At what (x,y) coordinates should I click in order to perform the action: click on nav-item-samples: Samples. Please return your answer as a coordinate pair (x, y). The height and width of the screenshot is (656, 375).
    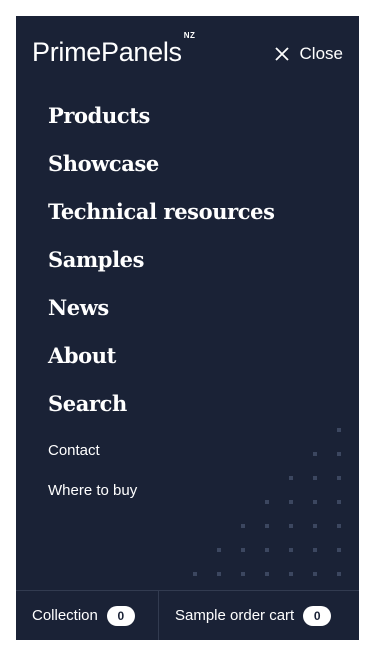
    Looking at the image, I should click on (161, 266).